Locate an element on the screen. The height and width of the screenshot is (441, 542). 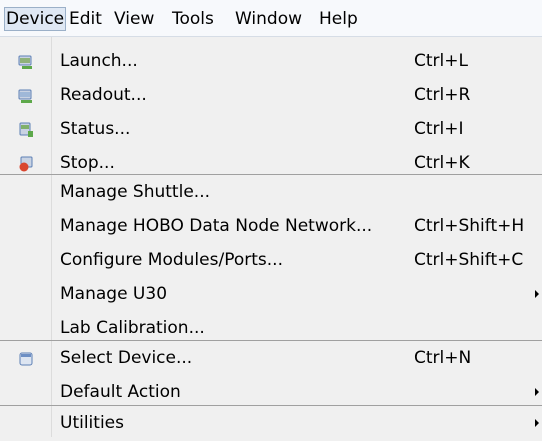
menu-item-select-device: Select Device... Ctrl+N is located at coordinates (271, 359).